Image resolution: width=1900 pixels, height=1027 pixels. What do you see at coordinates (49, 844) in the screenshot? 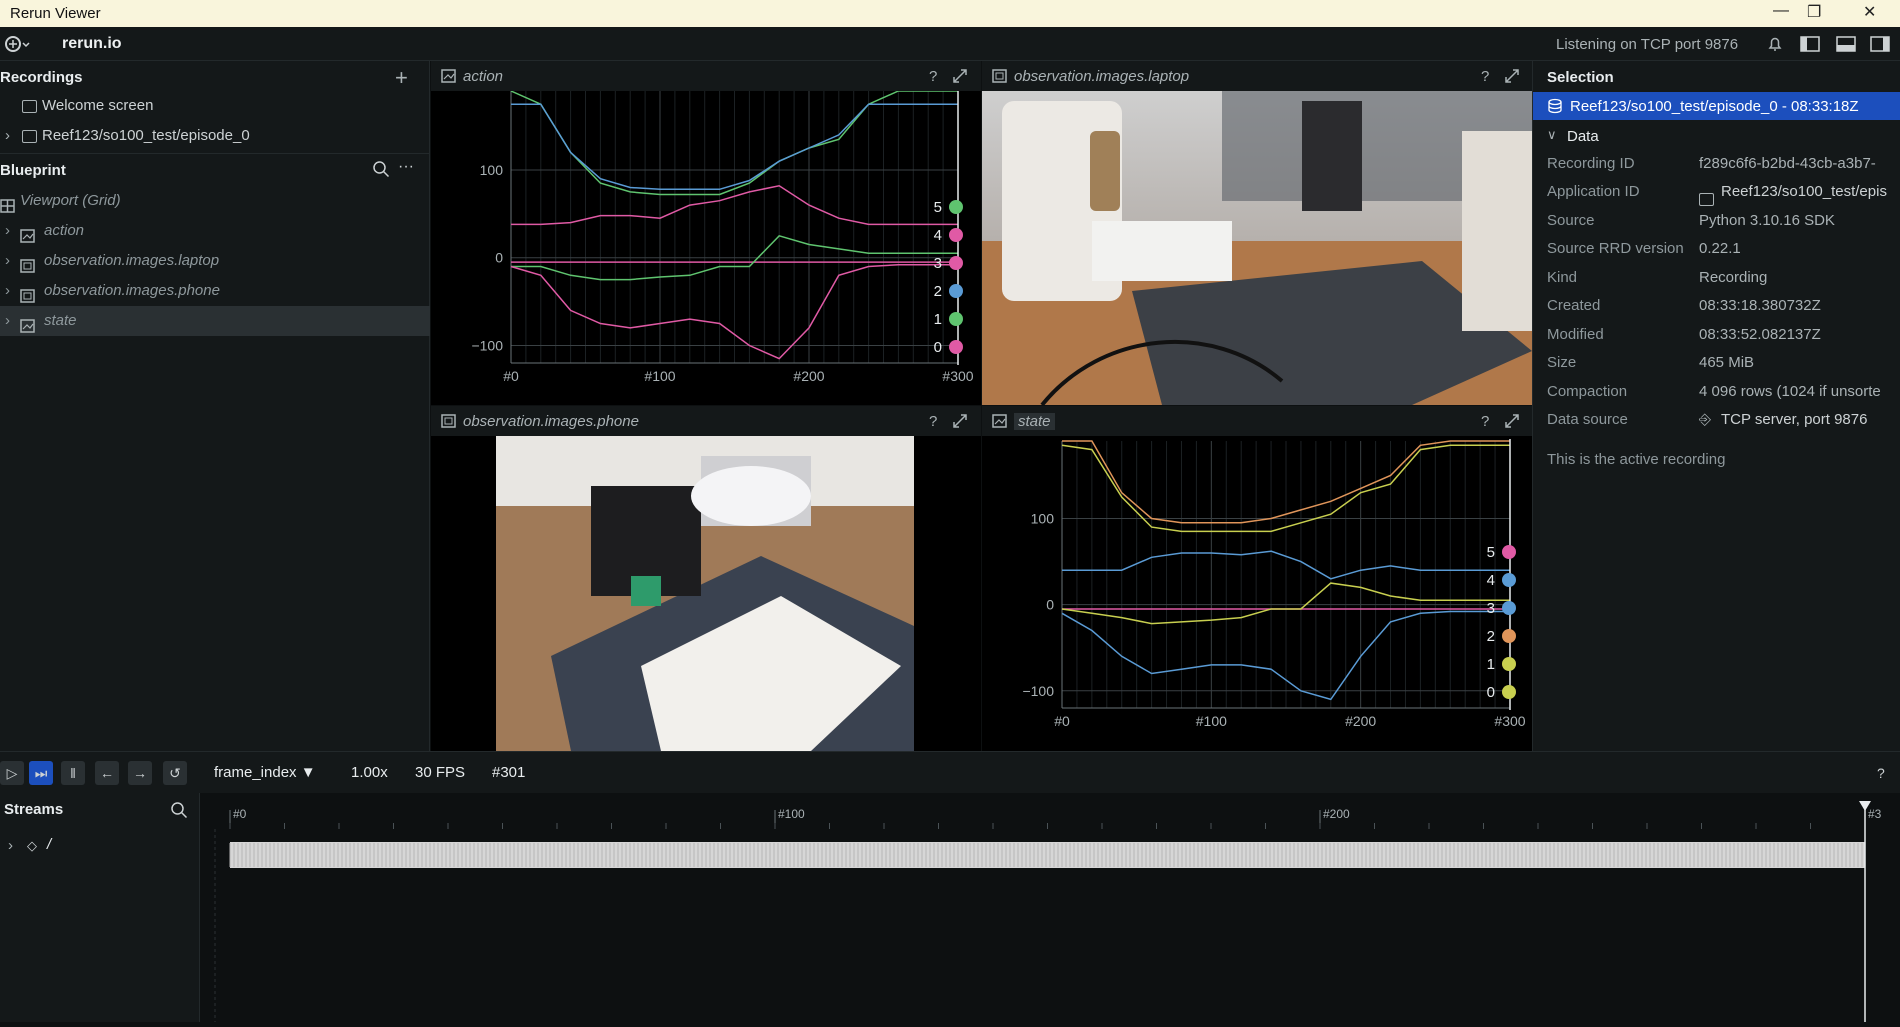
I see `stream-root: /` at bounding box center [49, 844].